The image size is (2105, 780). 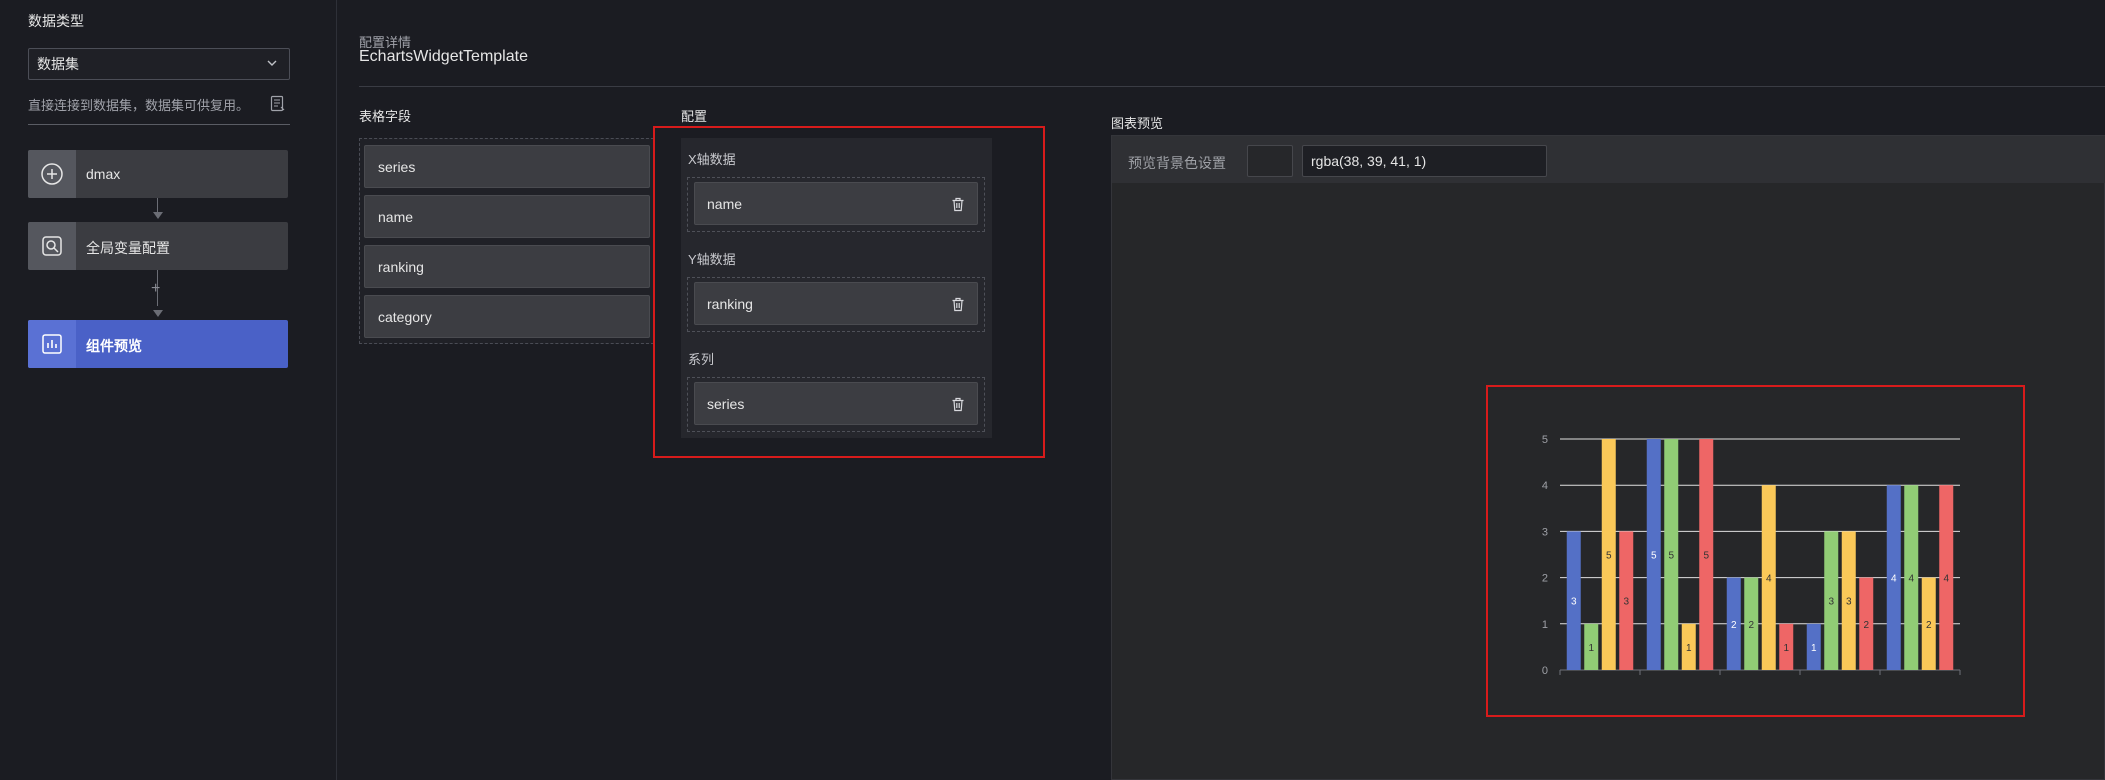 I want to click on data-type-description: 直接连接到数据集，数据集可供复用。, so click(x=139, y=105).